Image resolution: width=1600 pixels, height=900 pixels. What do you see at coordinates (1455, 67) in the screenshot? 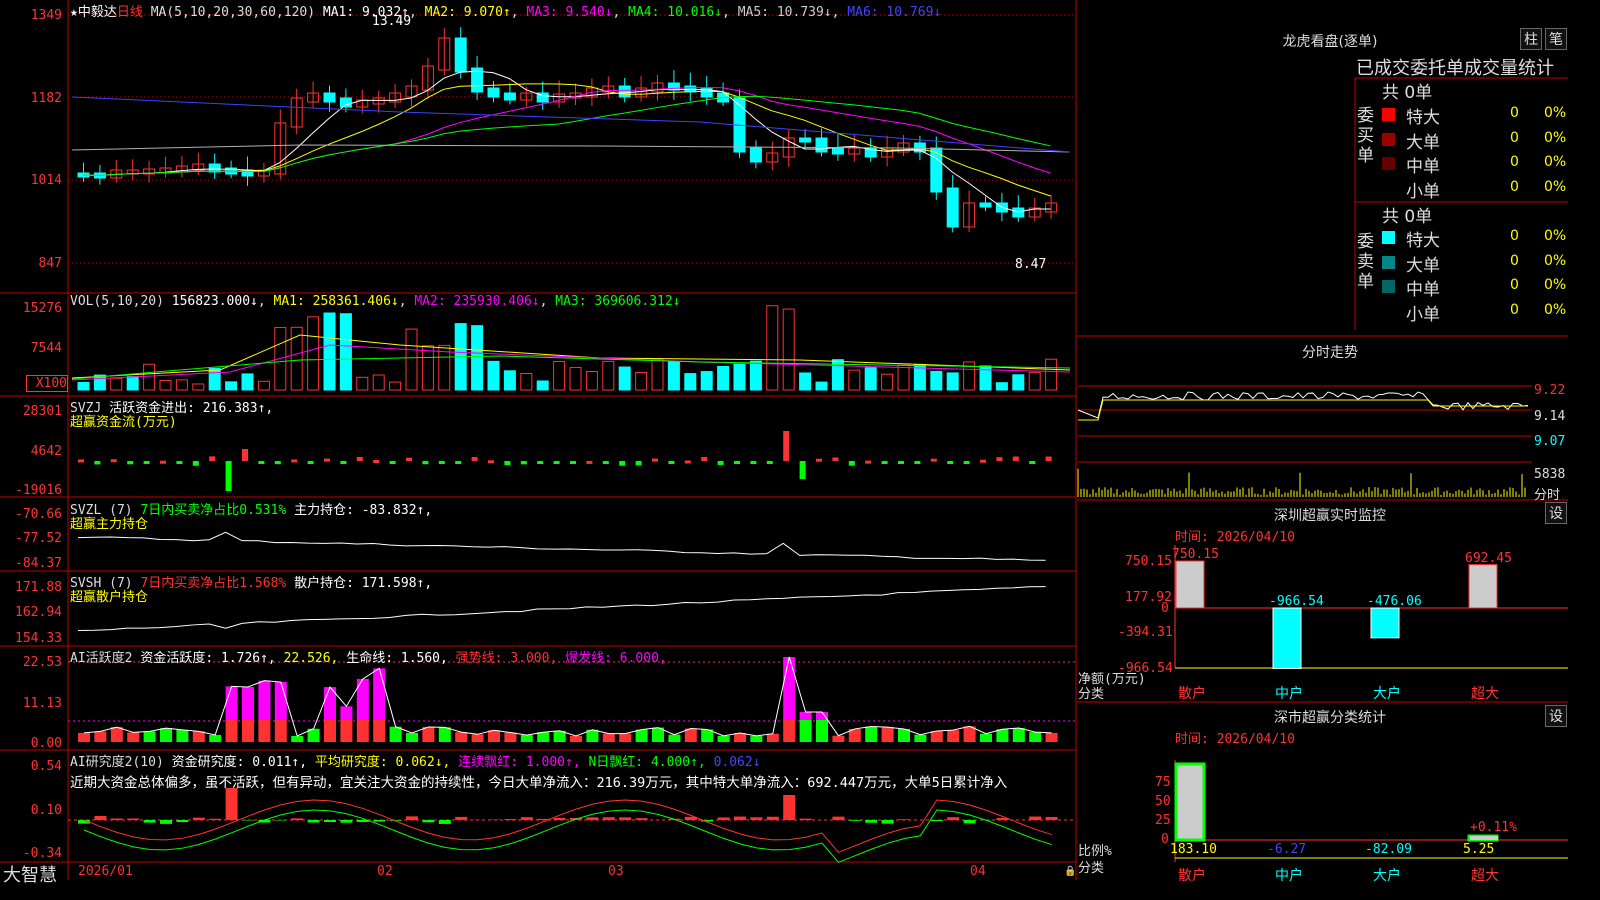
I see `longhu-tab: 已成交委托单成交量统计` at bounding box center [1455, 67].